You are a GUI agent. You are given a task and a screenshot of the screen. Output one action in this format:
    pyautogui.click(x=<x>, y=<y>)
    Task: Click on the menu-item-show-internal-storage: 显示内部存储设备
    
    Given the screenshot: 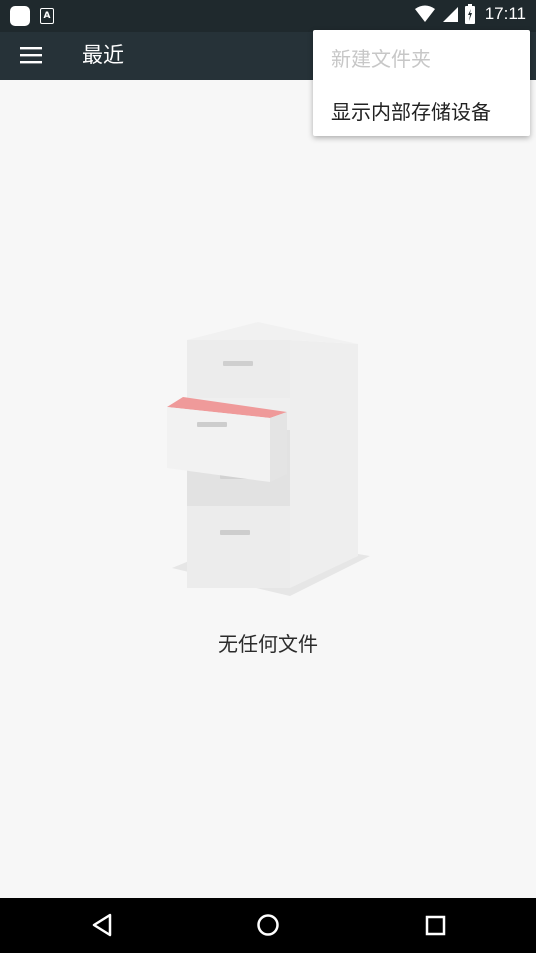 What is the action you would take?
    pyautogui.click(x=411, y=110)
    